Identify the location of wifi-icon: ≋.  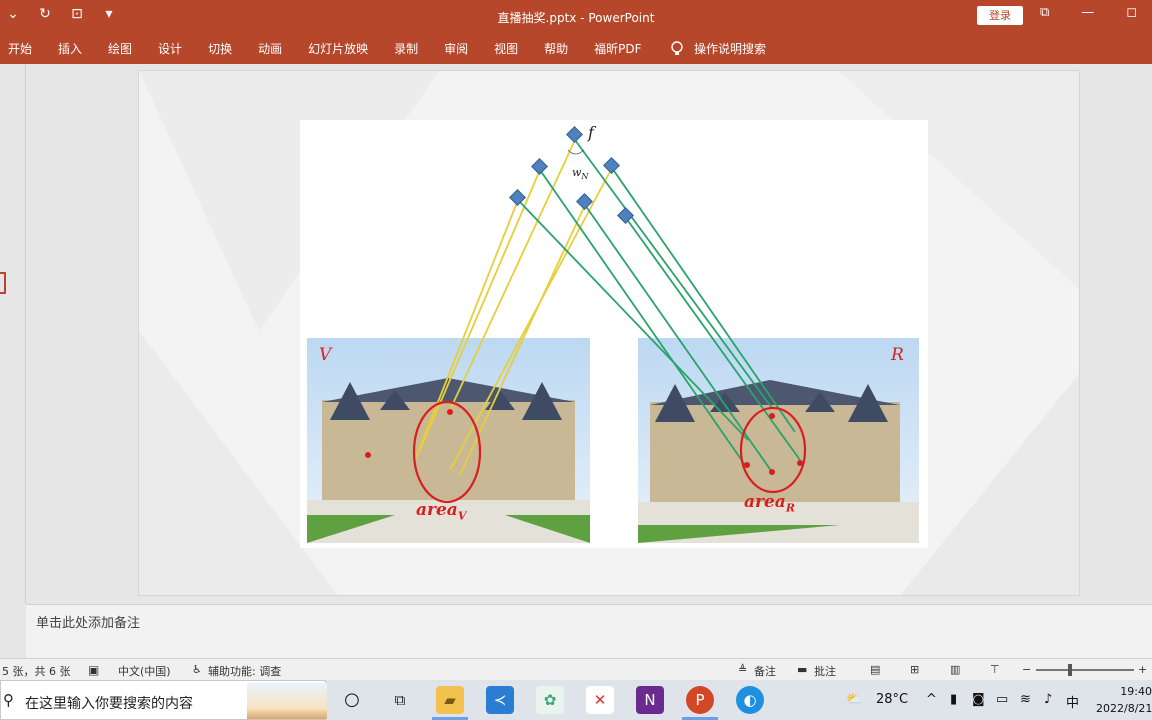
(1025, 699).